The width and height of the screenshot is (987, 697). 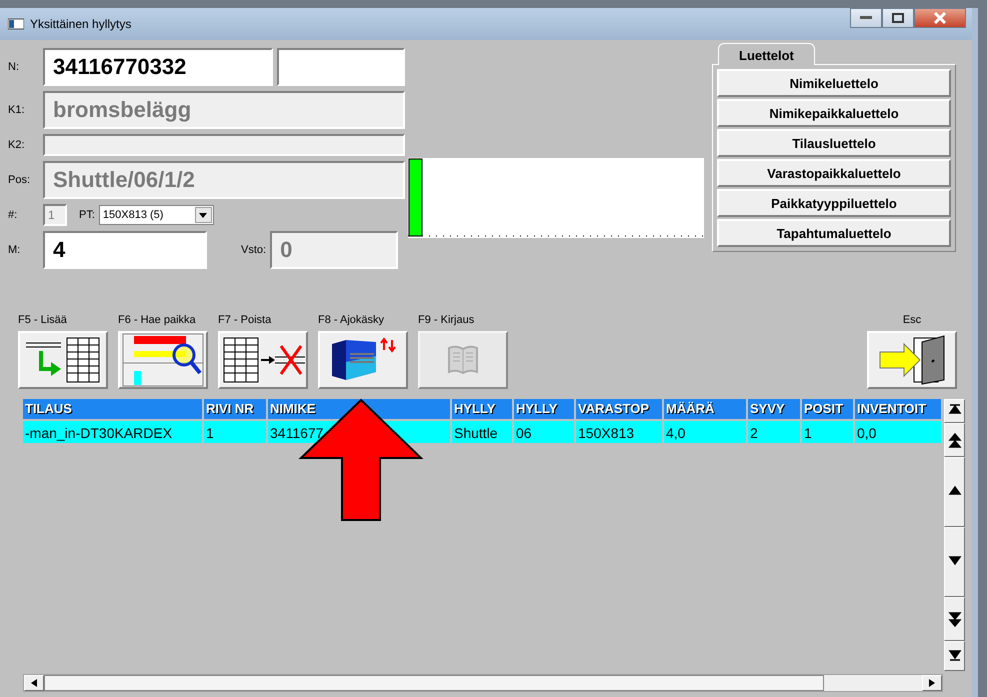 I want to click on key-label: F5 - Lisää, so click(x=43, y=320).